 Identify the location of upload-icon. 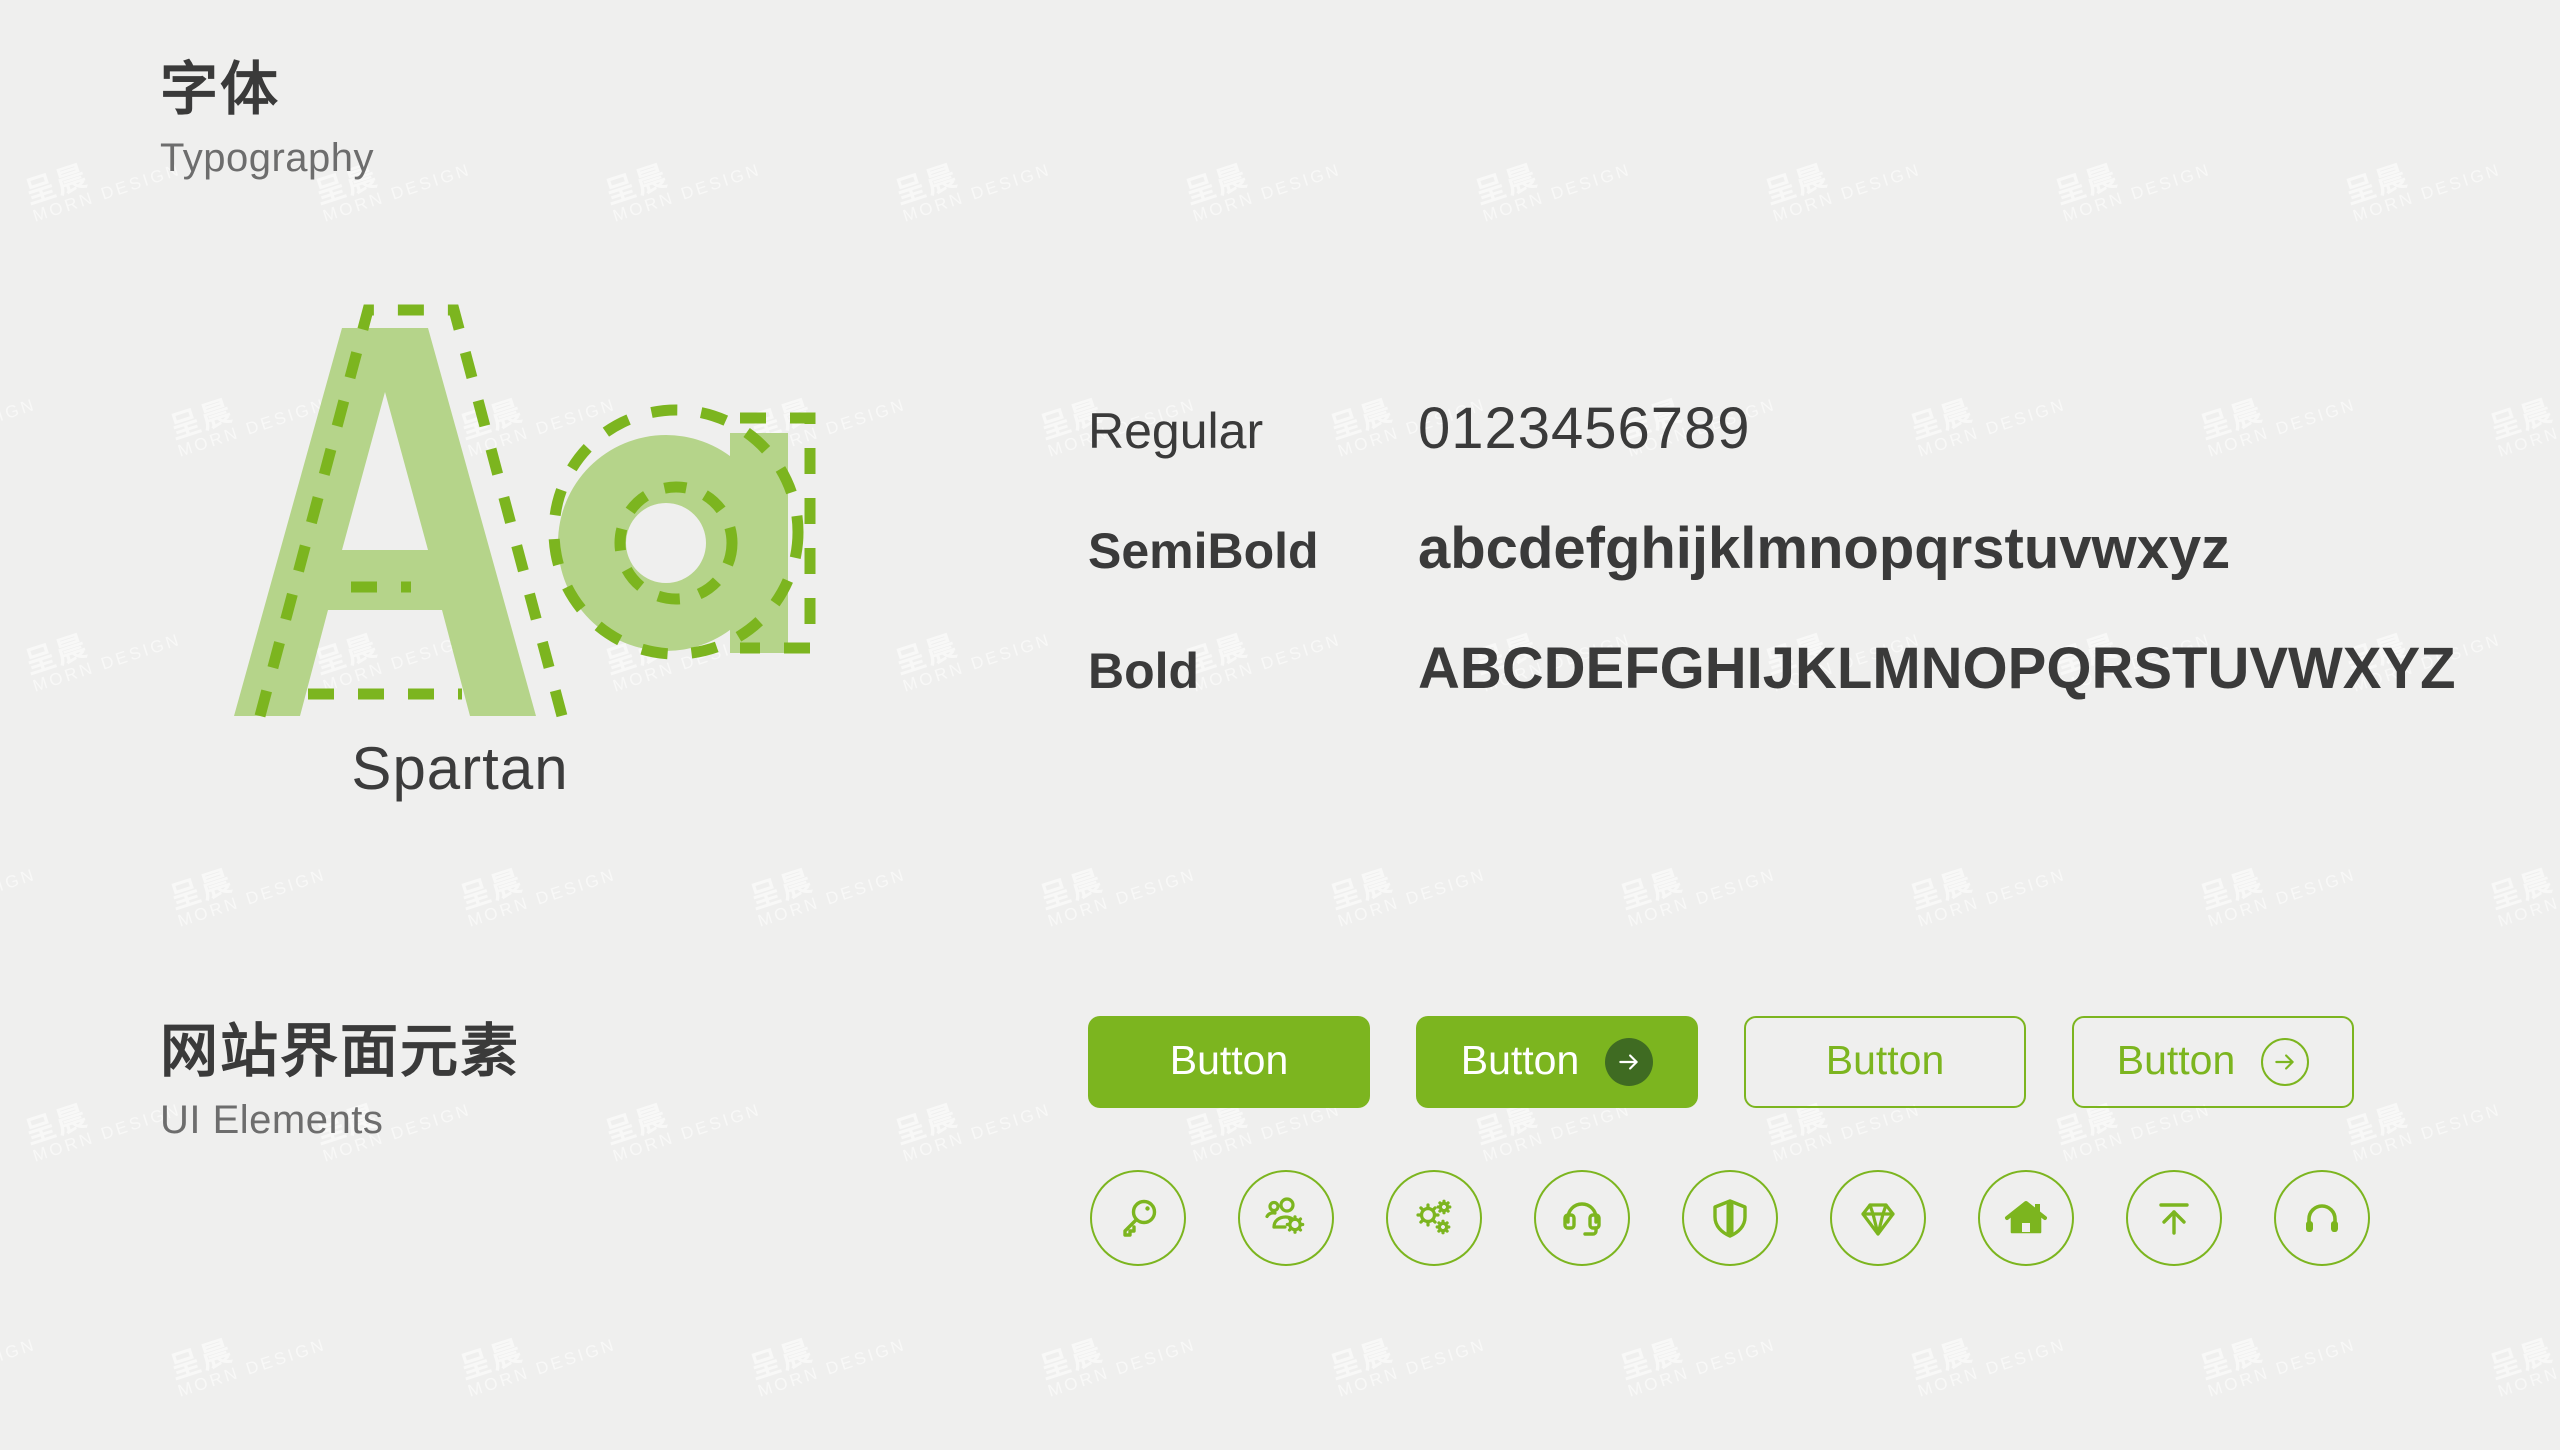
(2174, 1219).